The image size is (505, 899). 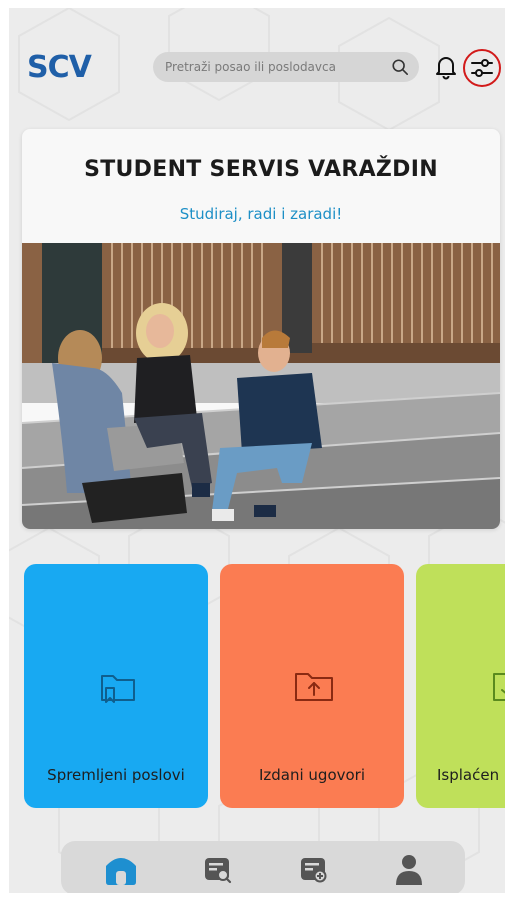 I want to click on tile-payouts: Isplaćen, so click(x=460, y=686).